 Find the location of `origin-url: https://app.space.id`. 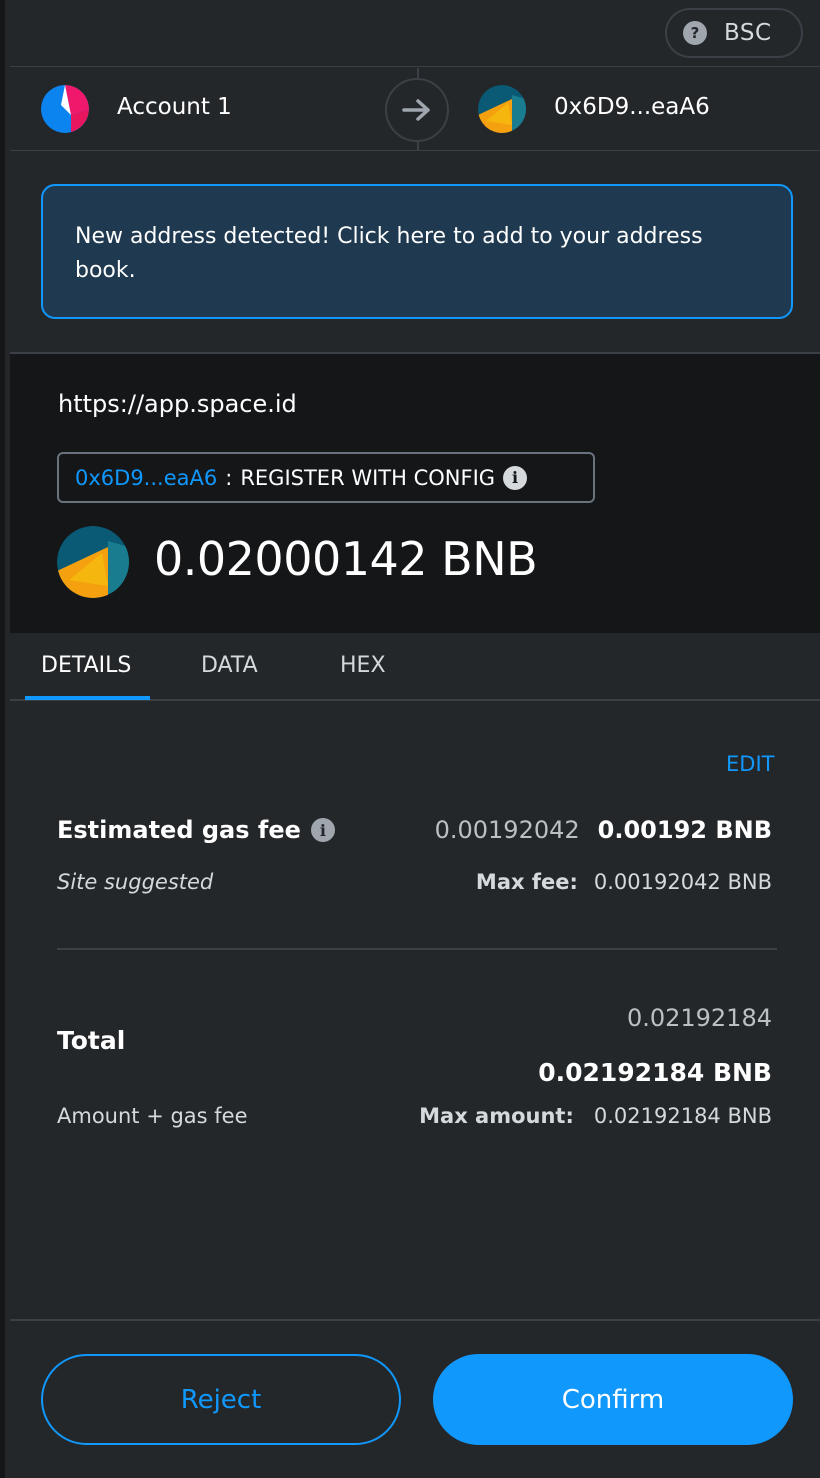

origin-url: https://app.space.id is located at coordinates (177, 404).